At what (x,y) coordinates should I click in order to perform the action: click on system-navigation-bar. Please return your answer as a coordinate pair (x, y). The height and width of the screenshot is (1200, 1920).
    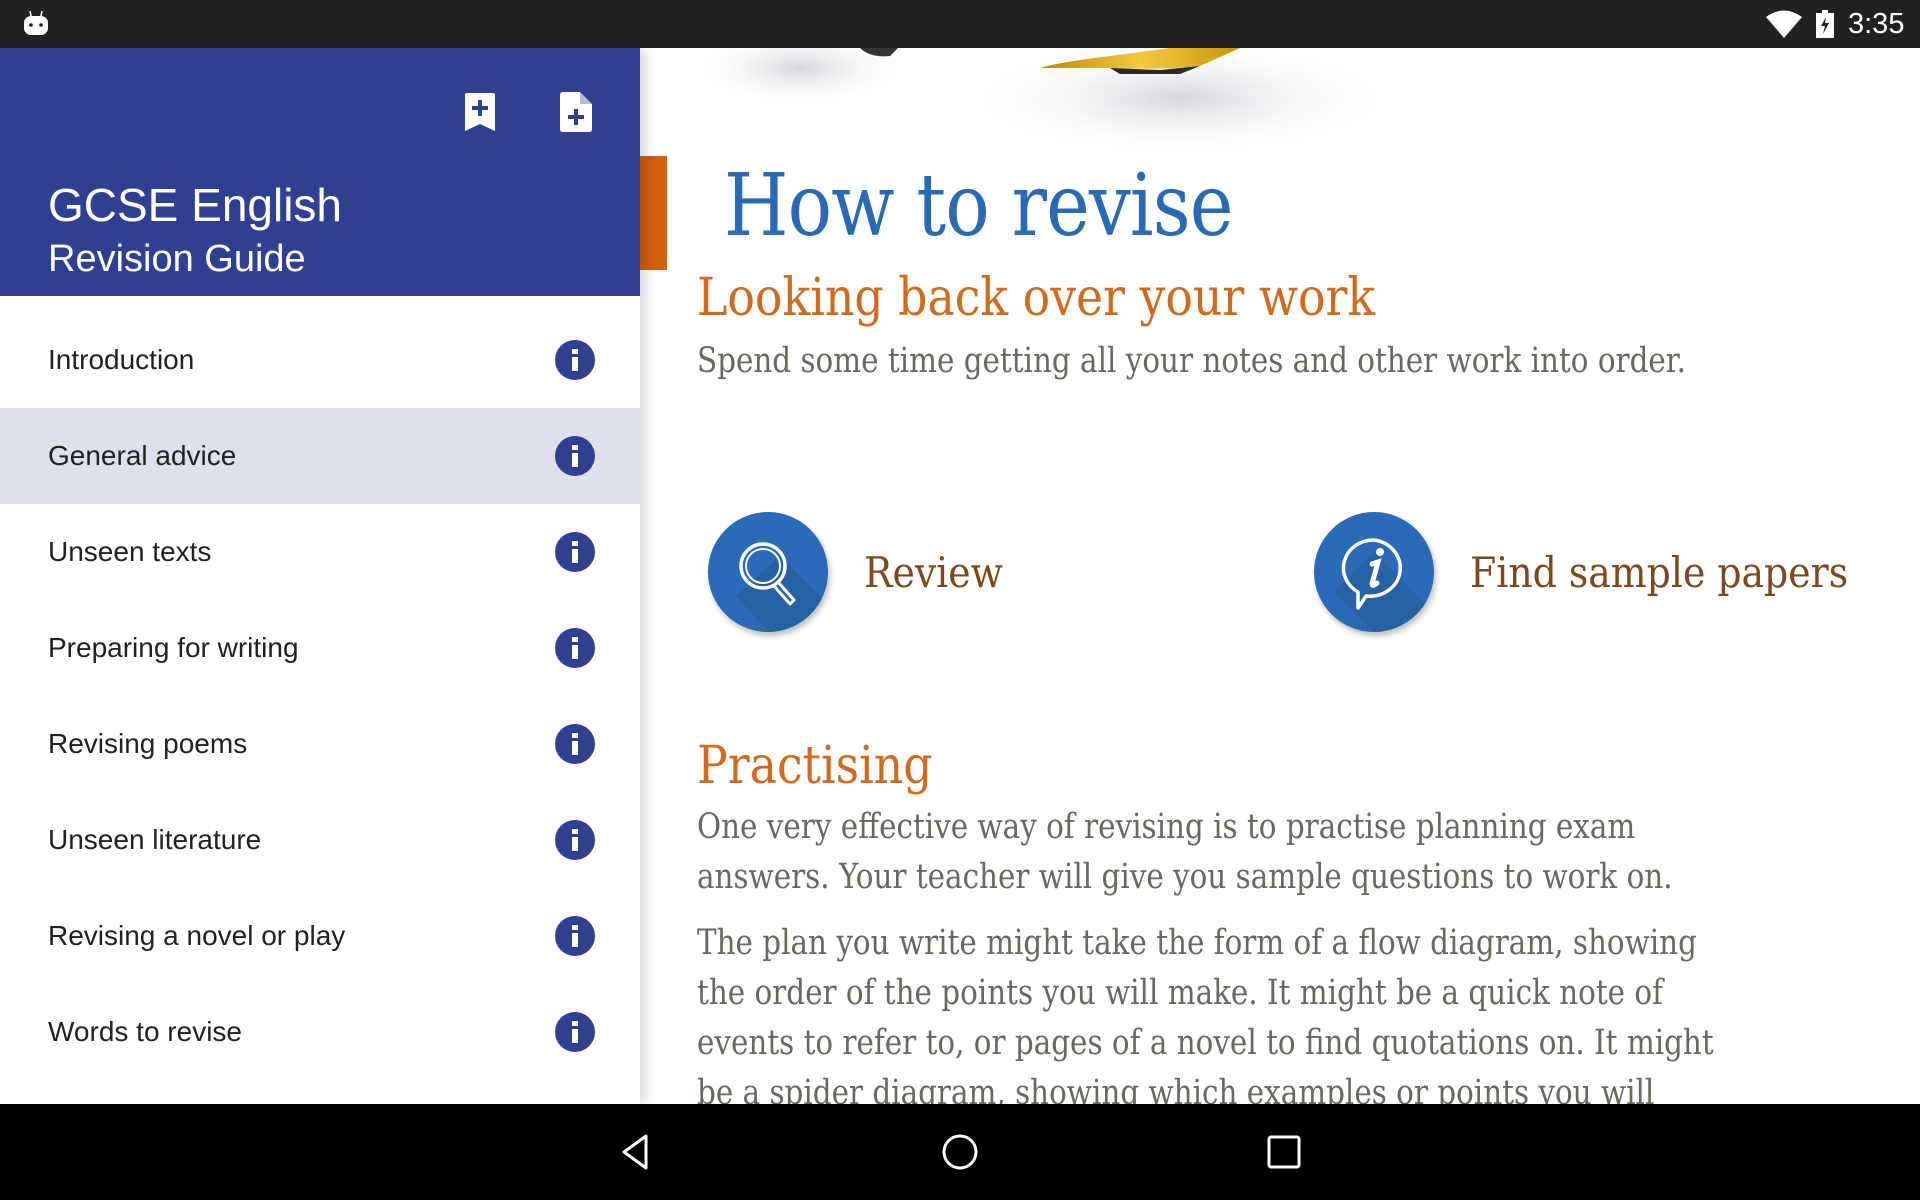
    Looking at the image, I should click on (960, 1152).